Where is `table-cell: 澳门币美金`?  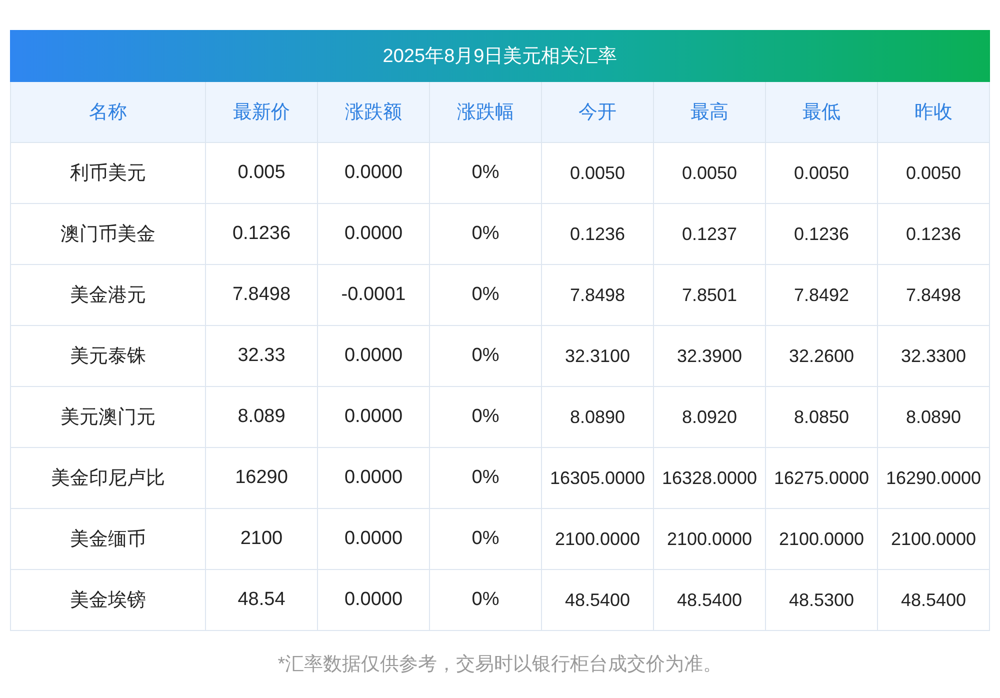 table-cell: 澳门币美金 is located at coordinates (108, 234).